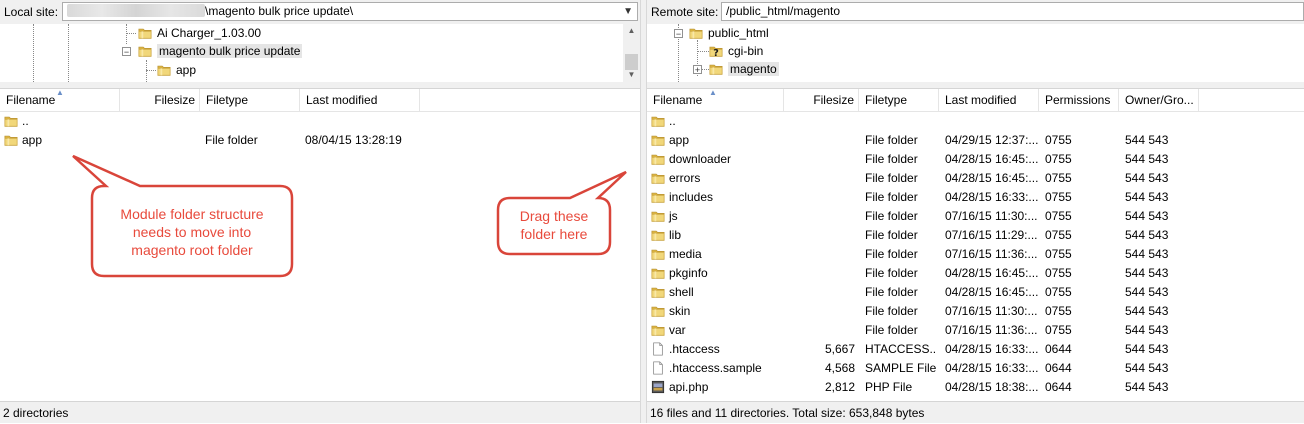 The height and width of the screenshot is (424, 1304). What do you see at coordinates (631, 75) in the screenshot?
I see `scroll-down-icon: ▼` at bounding box center [631, 75].